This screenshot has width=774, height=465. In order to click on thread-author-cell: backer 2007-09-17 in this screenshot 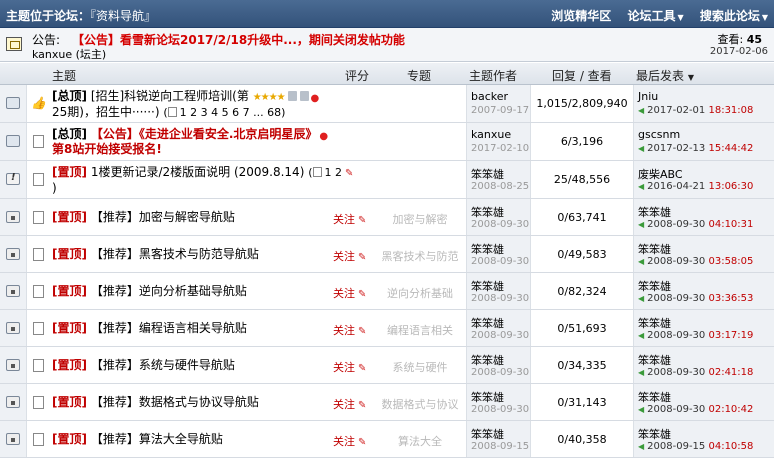, I will do `click(498, 103)`.